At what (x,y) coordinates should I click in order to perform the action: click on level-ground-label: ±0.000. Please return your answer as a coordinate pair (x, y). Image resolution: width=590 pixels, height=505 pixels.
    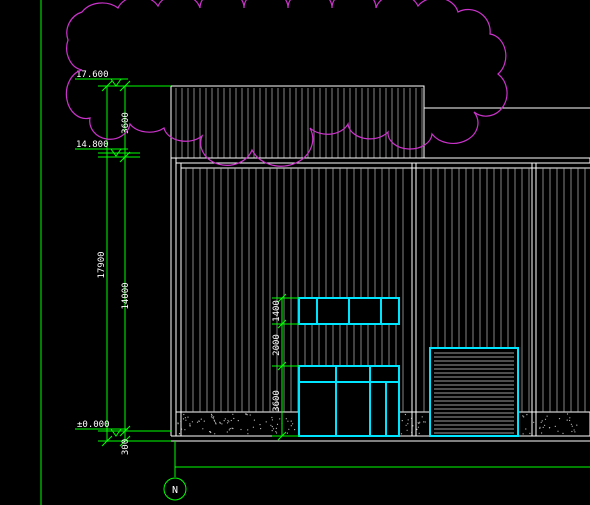
    Looking at the image, I should click on (93, 425).